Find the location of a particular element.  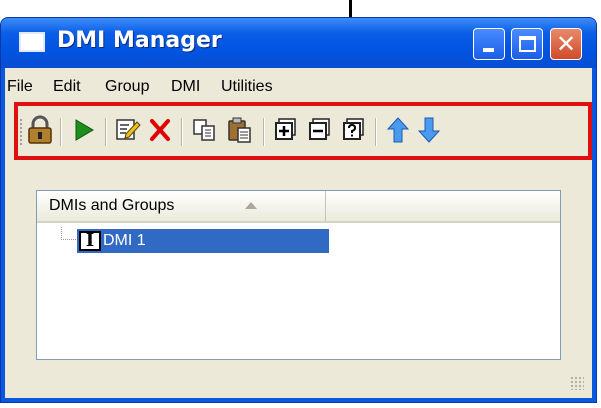

remove-icon is located at coordinates (319, 129).